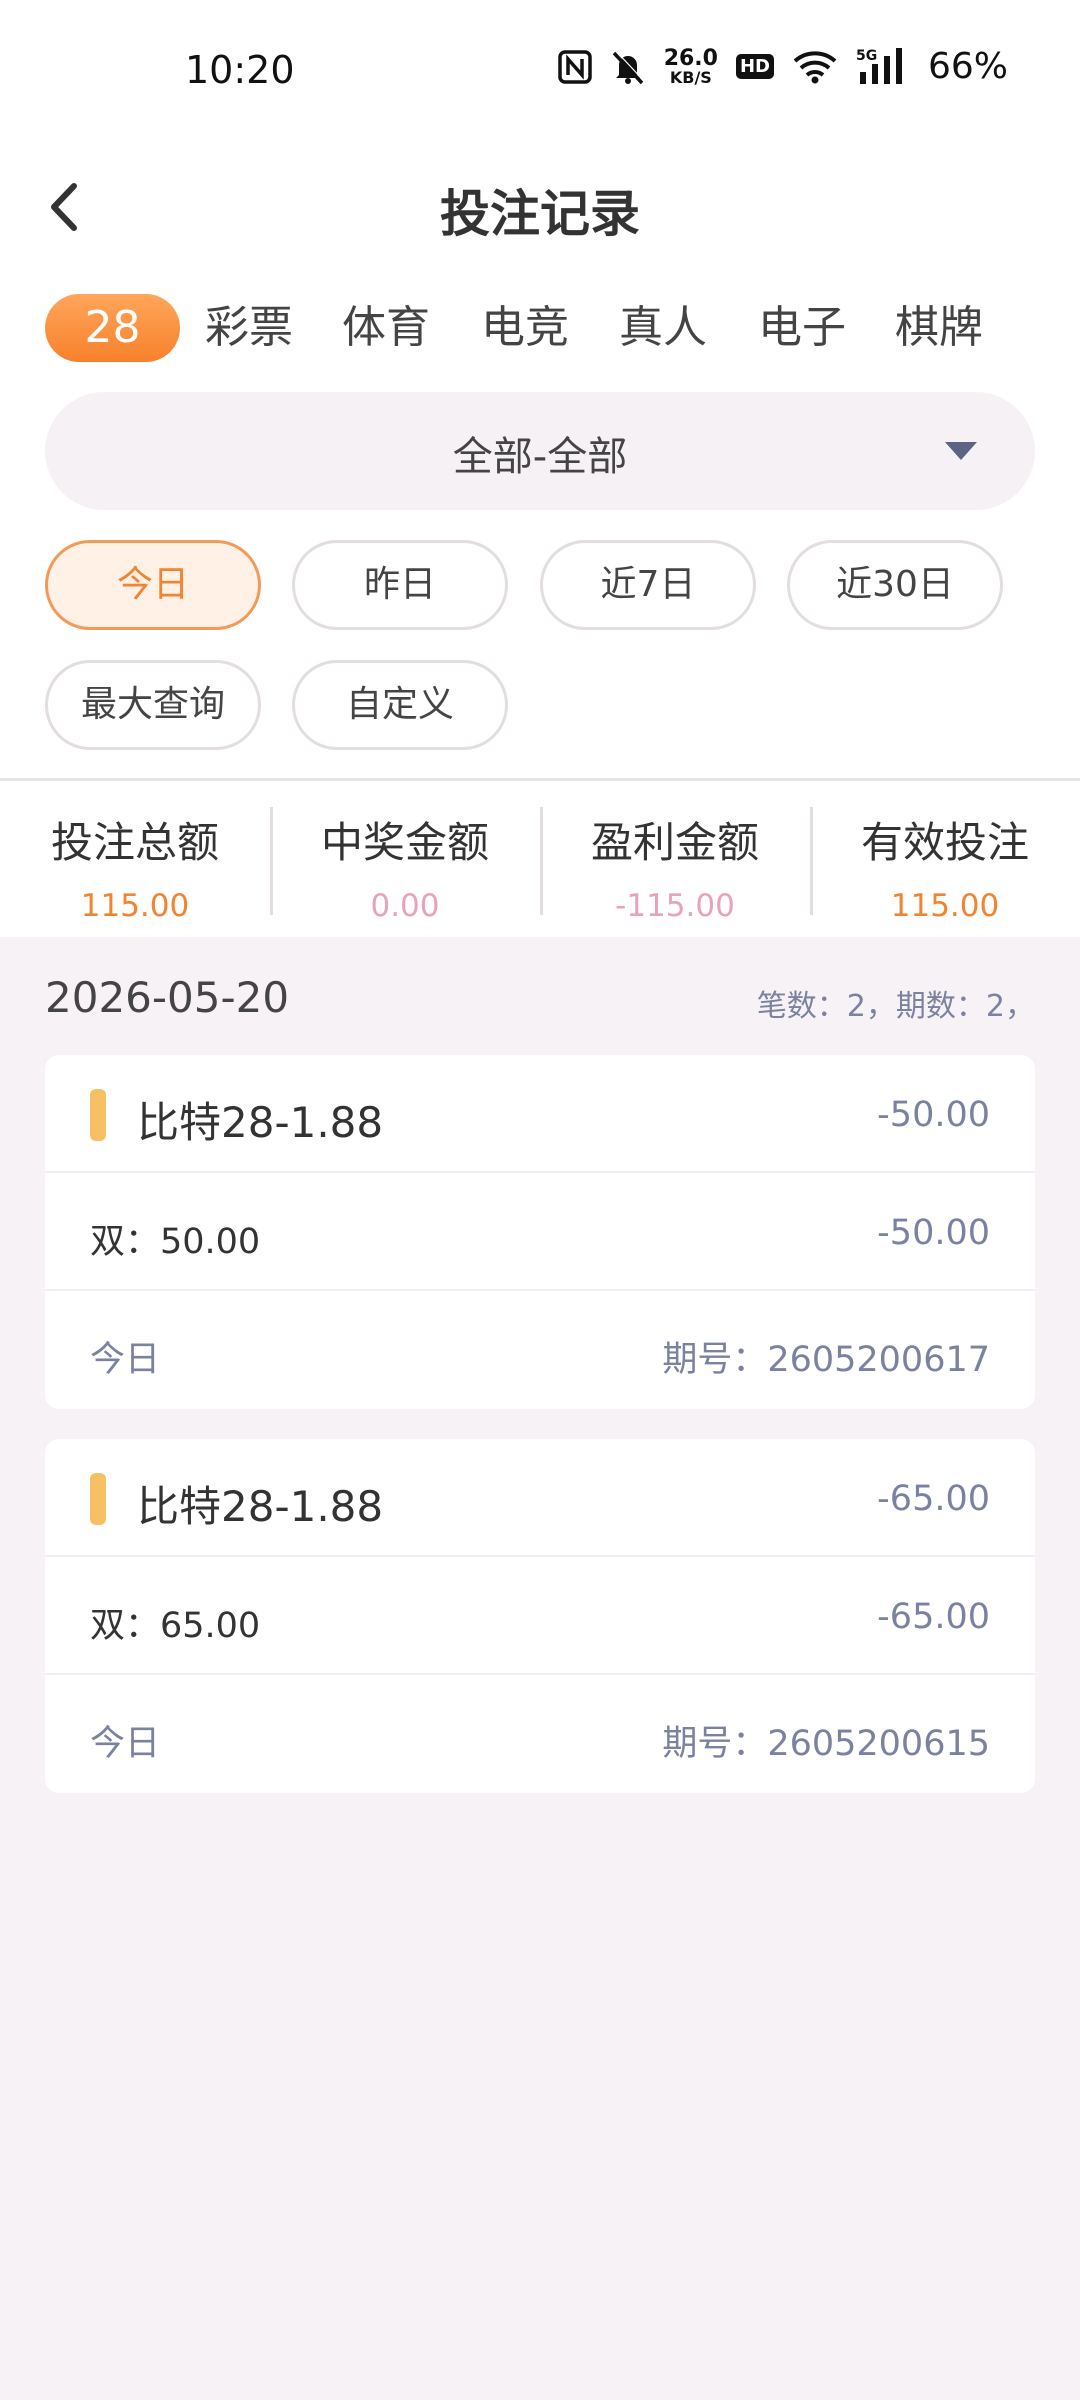 This screenshot has width=1080, height=2400. Describe the element at coordinates (802, 328) in the screenshot. I see `tab-electronic: 电子` at that location.